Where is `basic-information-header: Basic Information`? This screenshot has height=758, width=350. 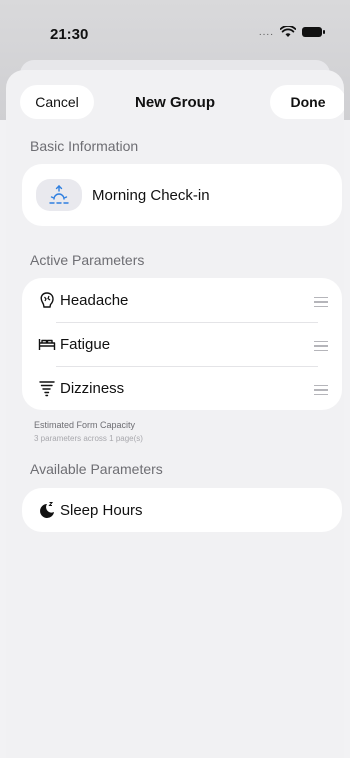
basic-information-header: Basic Information is located at coordinates (84, 146).